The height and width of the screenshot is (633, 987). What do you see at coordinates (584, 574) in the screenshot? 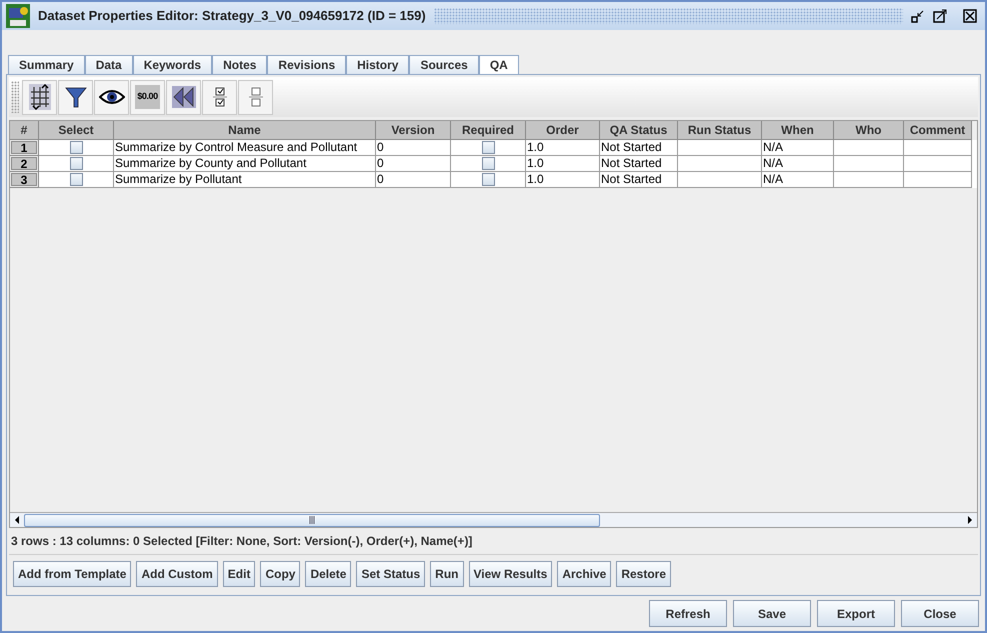
I see `action-button: Archive` at bounding box center [584, 574].